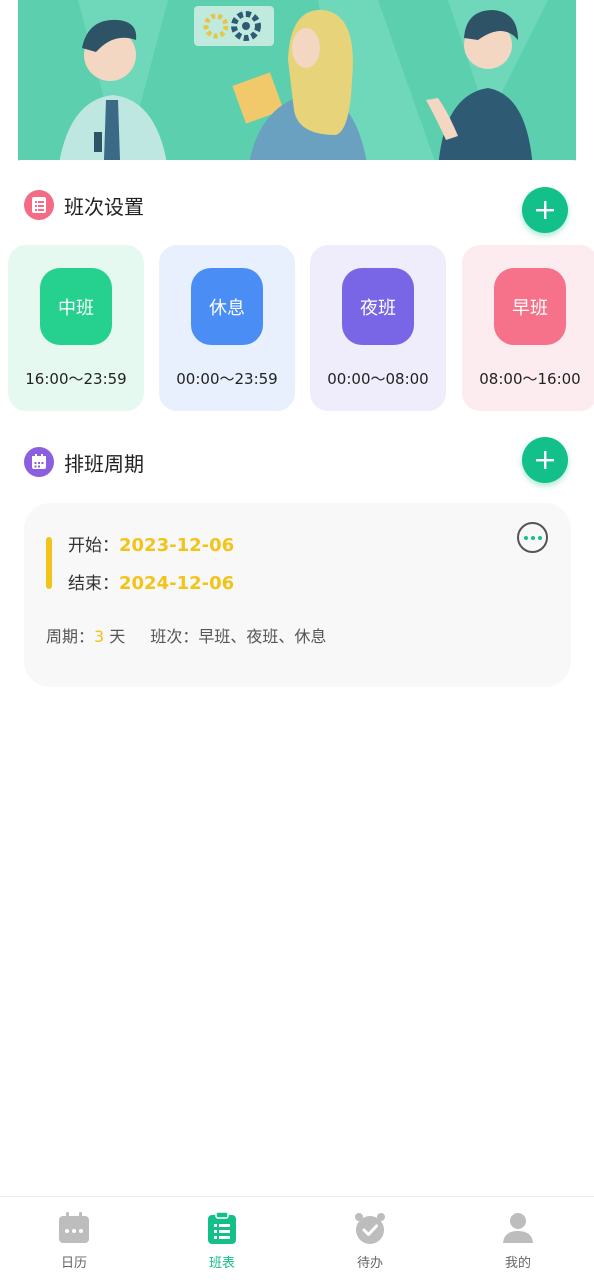  I want to click on end-date: 2024-12-06, so click(177, 583).